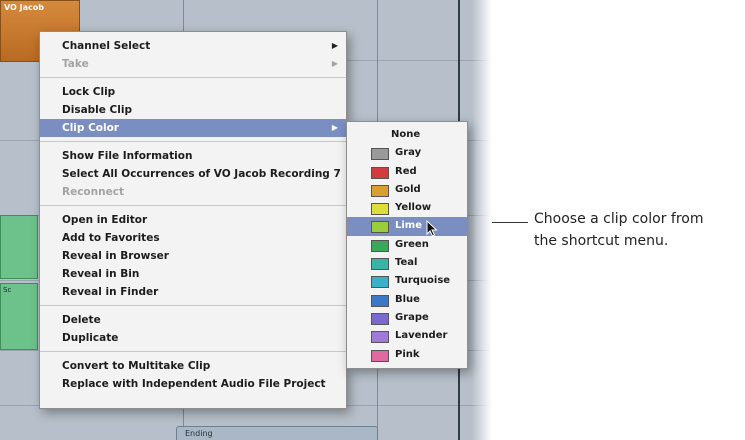 This screenshot has width=745, height=440. What do you see at coordinates (7, 290) in the screenshot?
I see `clip-label: Sc` at bounding box center [7, 290].